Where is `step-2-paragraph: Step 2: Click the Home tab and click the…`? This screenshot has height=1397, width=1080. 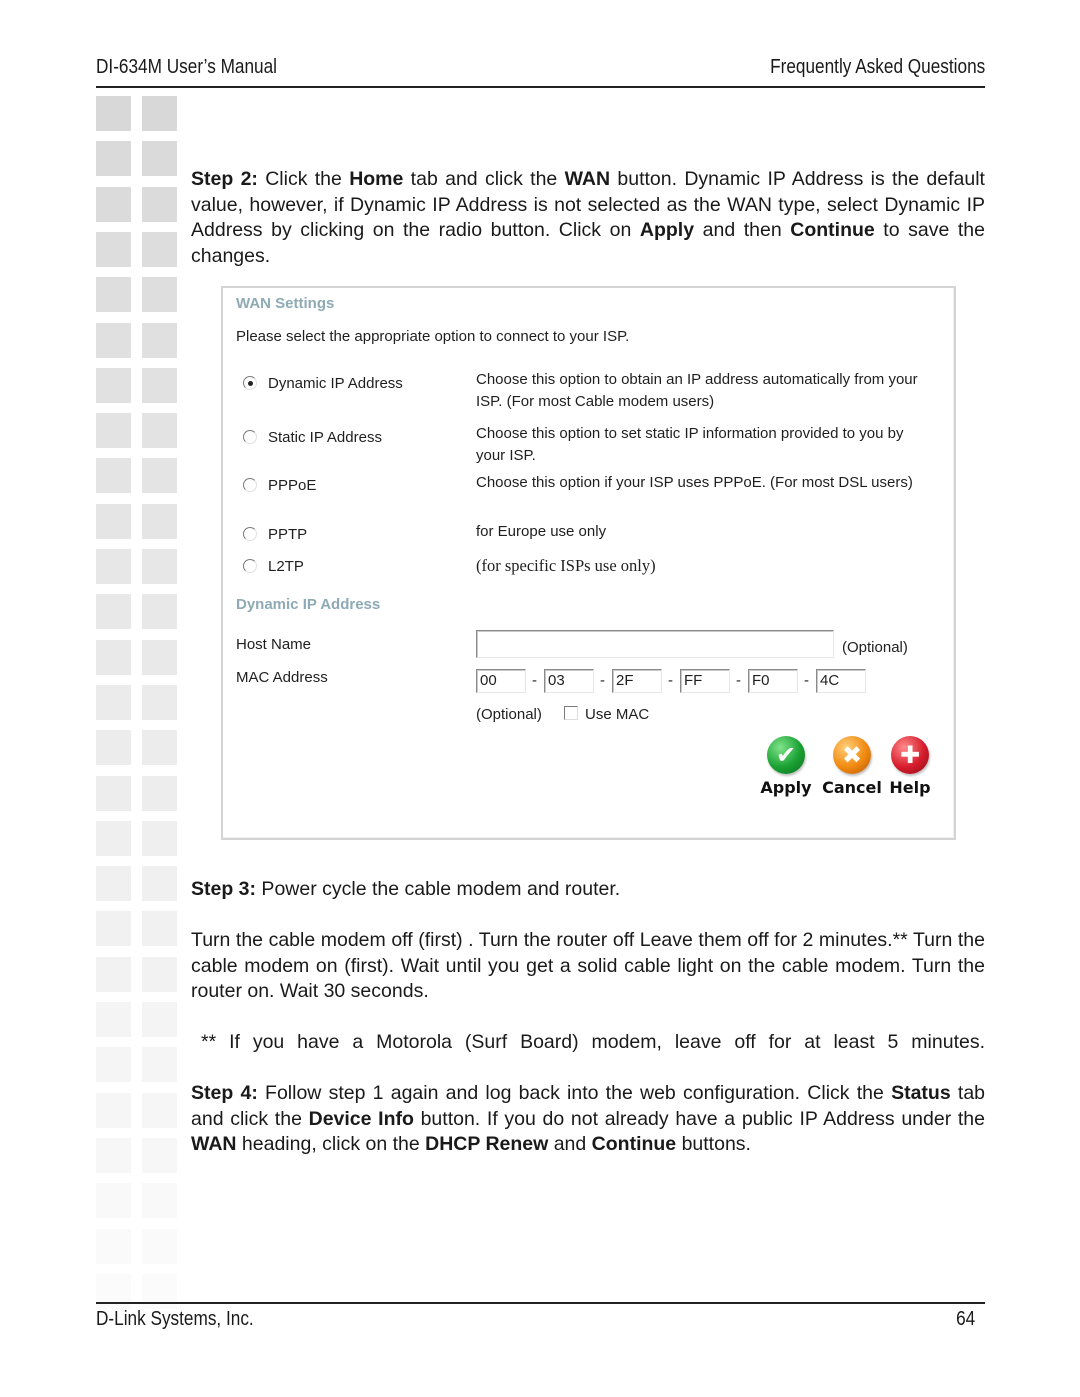
step-2-paragraph: Step 2: Click the Home tab and click the… is located at coordinates (588, 218).